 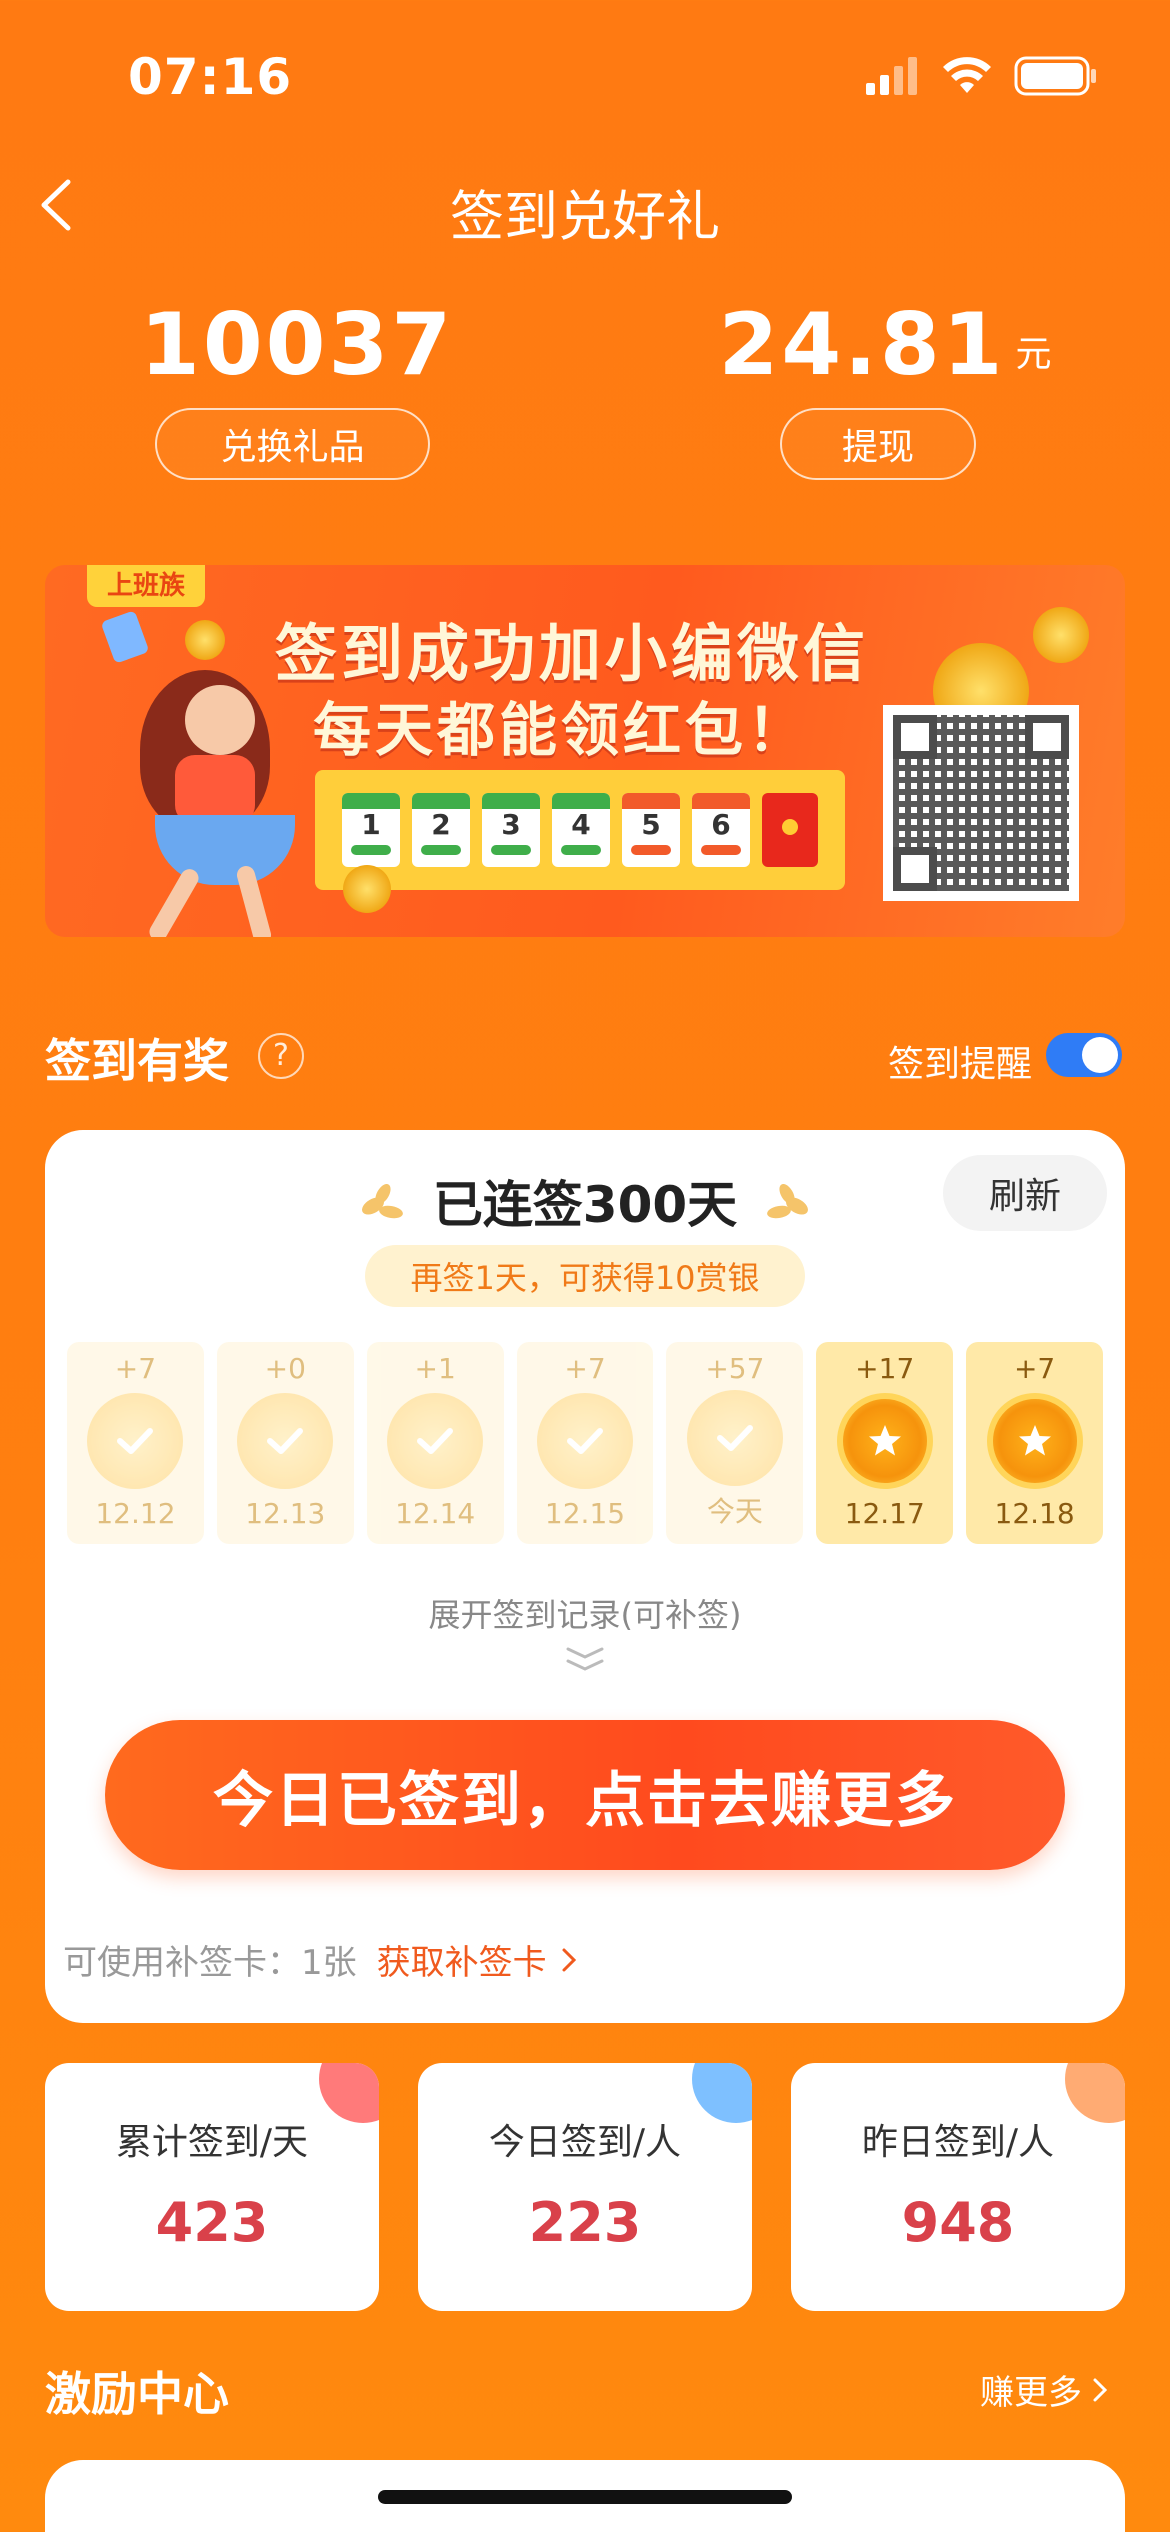 What do you see at coordinates (371, 830) in the screenshot?
I see `calendar-day: 1` at bounding box center [371, 830].